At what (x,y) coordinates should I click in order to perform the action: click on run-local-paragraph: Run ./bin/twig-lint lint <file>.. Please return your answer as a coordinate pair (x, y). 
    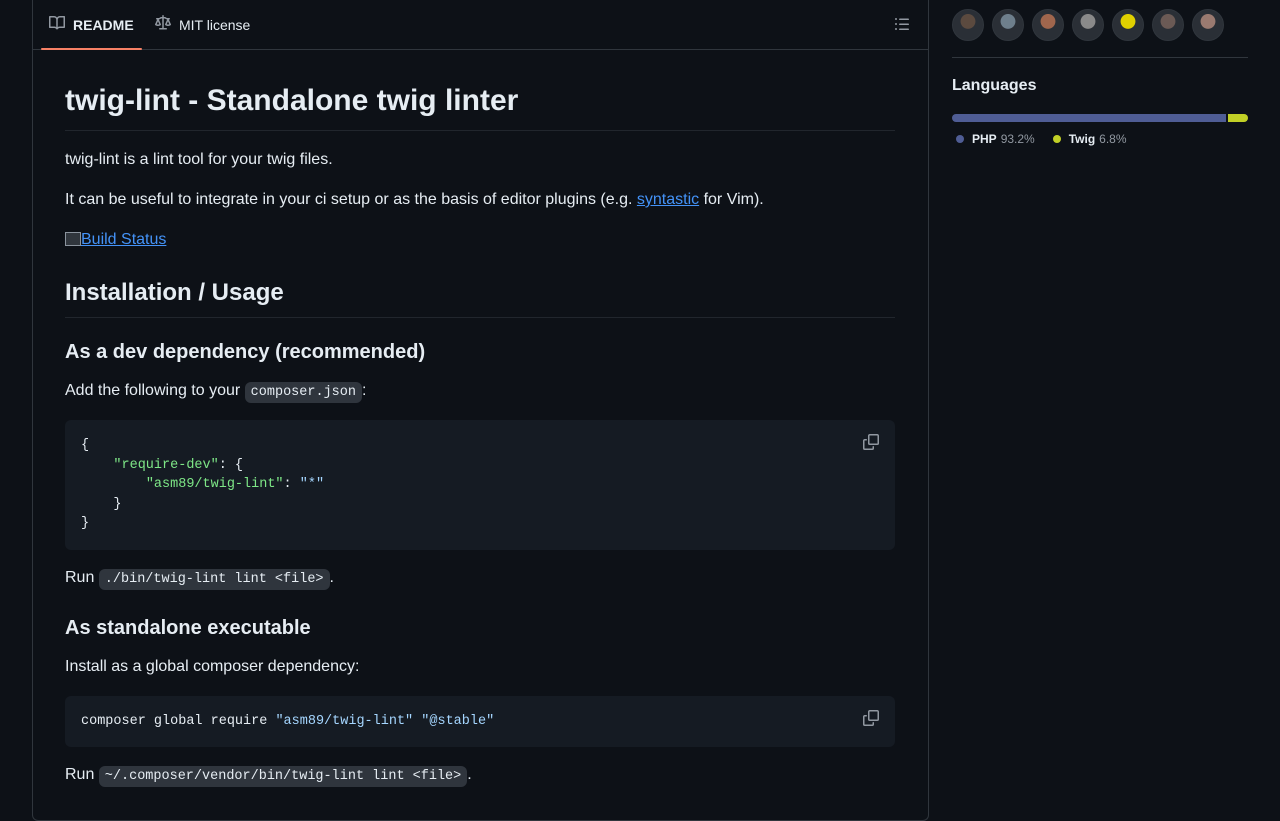
    Looking at the image, I should click on (199, 579).